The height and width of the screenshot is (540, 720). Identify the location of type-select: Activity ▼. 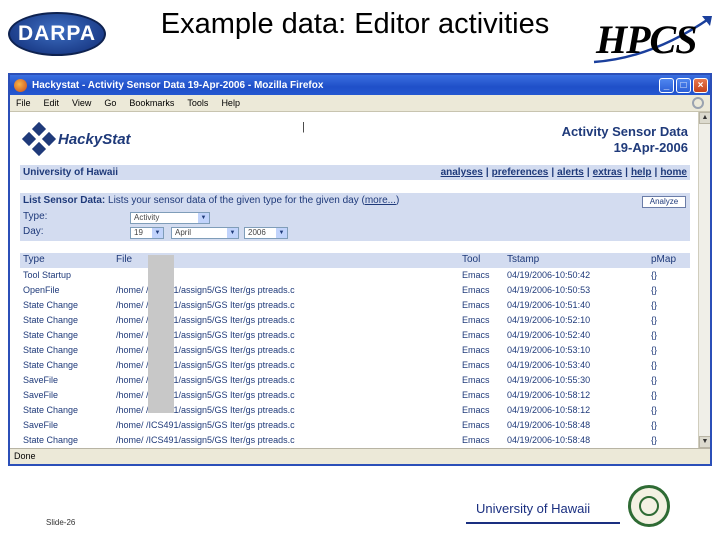
(170, 218).